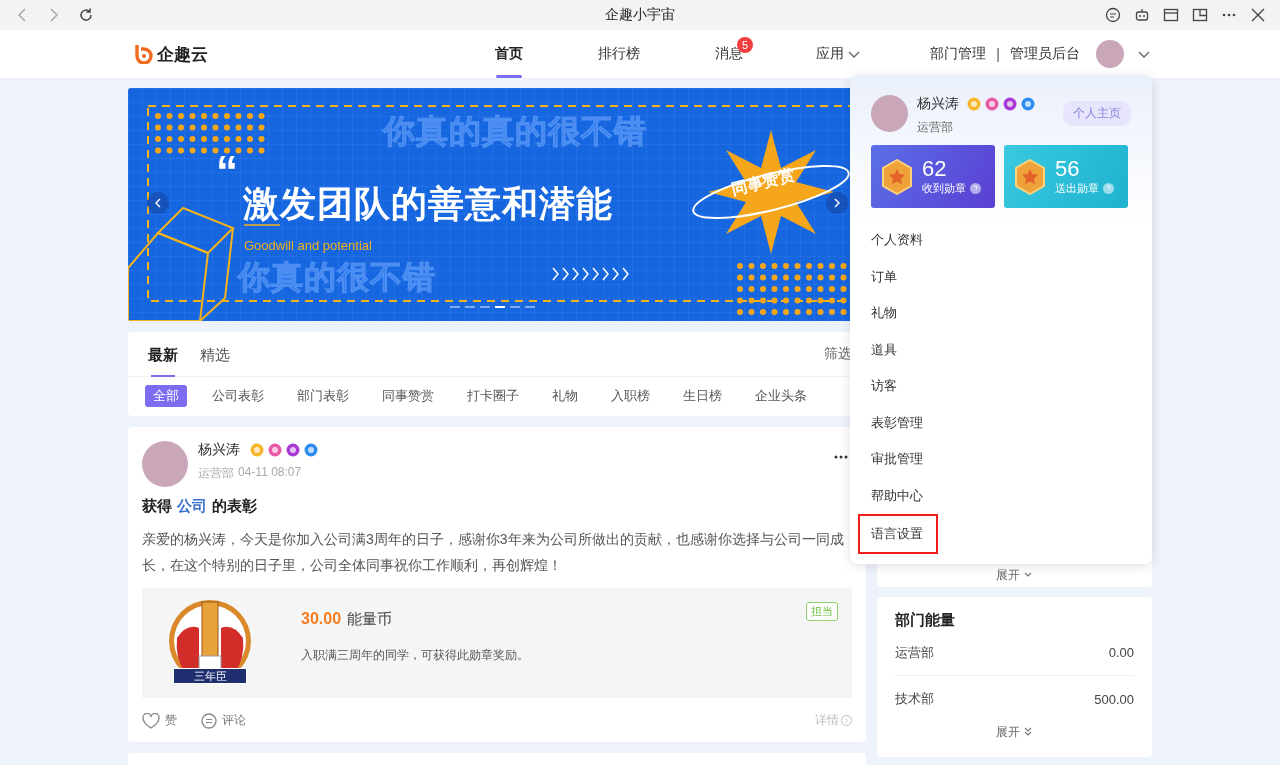 The width and height of the screenshot is (1280, 765). I want to click on medal-stat-card: 62 收到勋章, so click(933, 176).